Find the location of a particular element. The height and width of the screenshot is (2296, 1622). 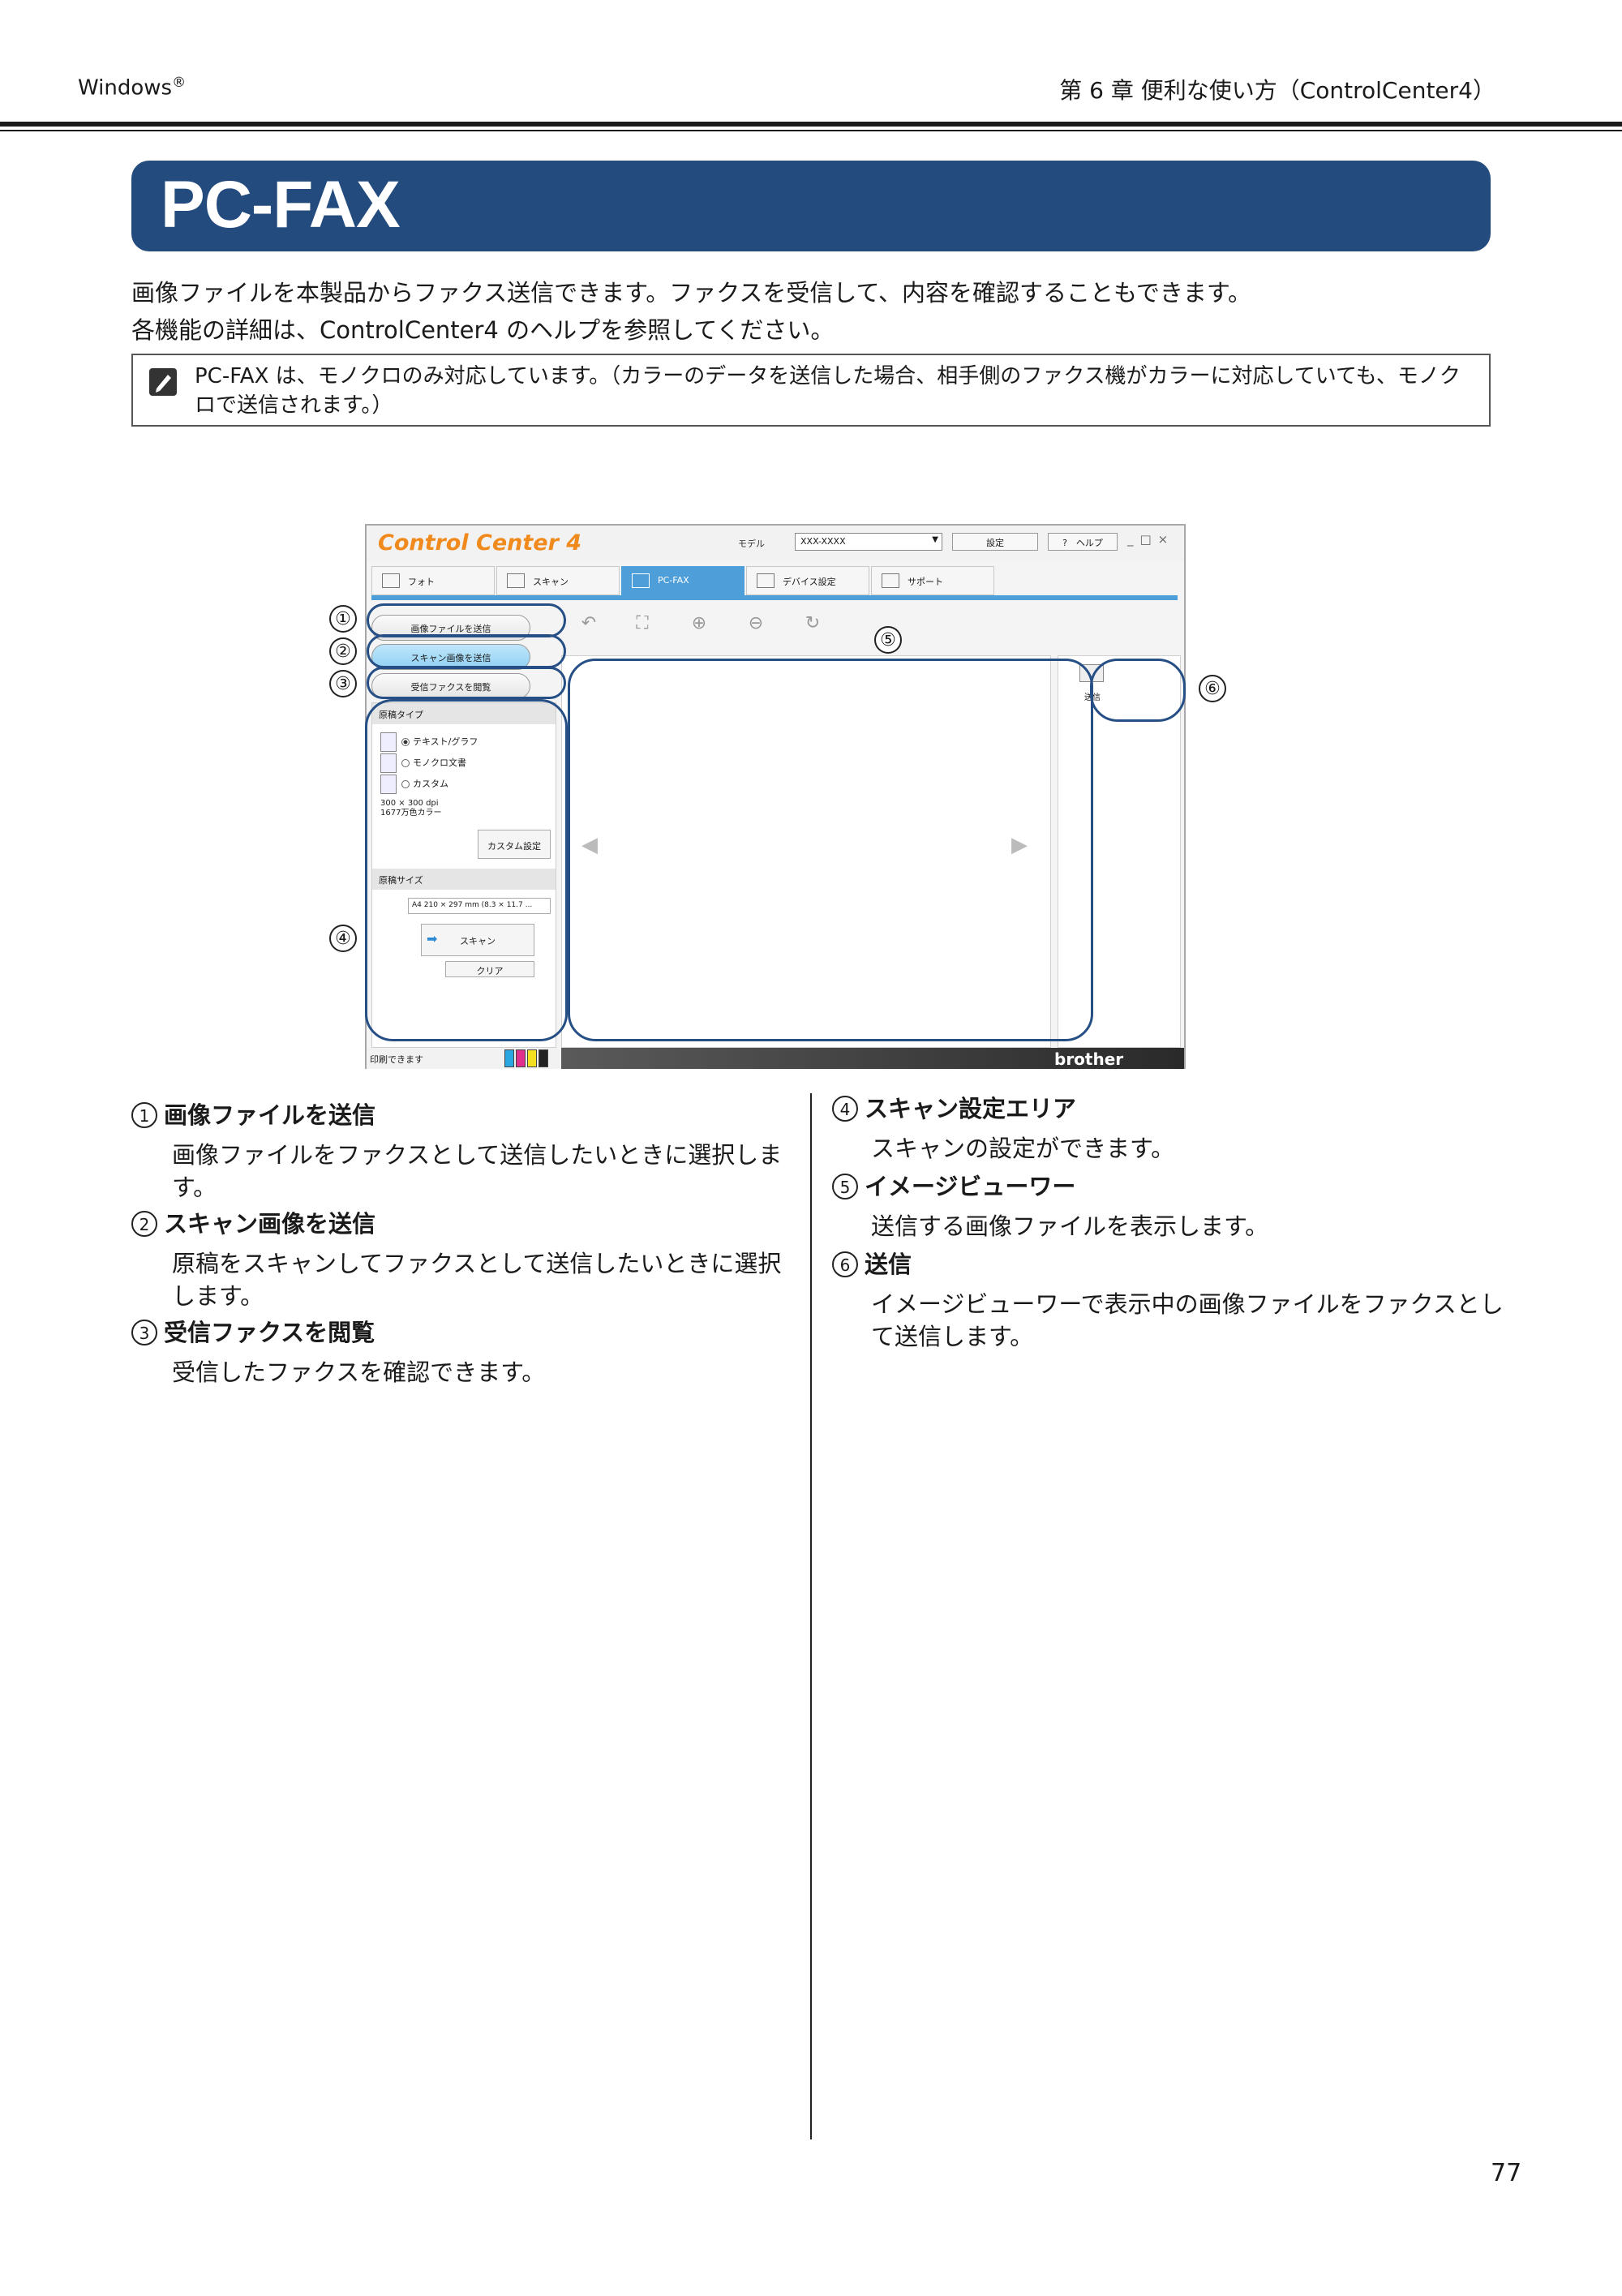

item-4-body: スキャンの設定ができます。 is located at coordinates (1023, 1148).